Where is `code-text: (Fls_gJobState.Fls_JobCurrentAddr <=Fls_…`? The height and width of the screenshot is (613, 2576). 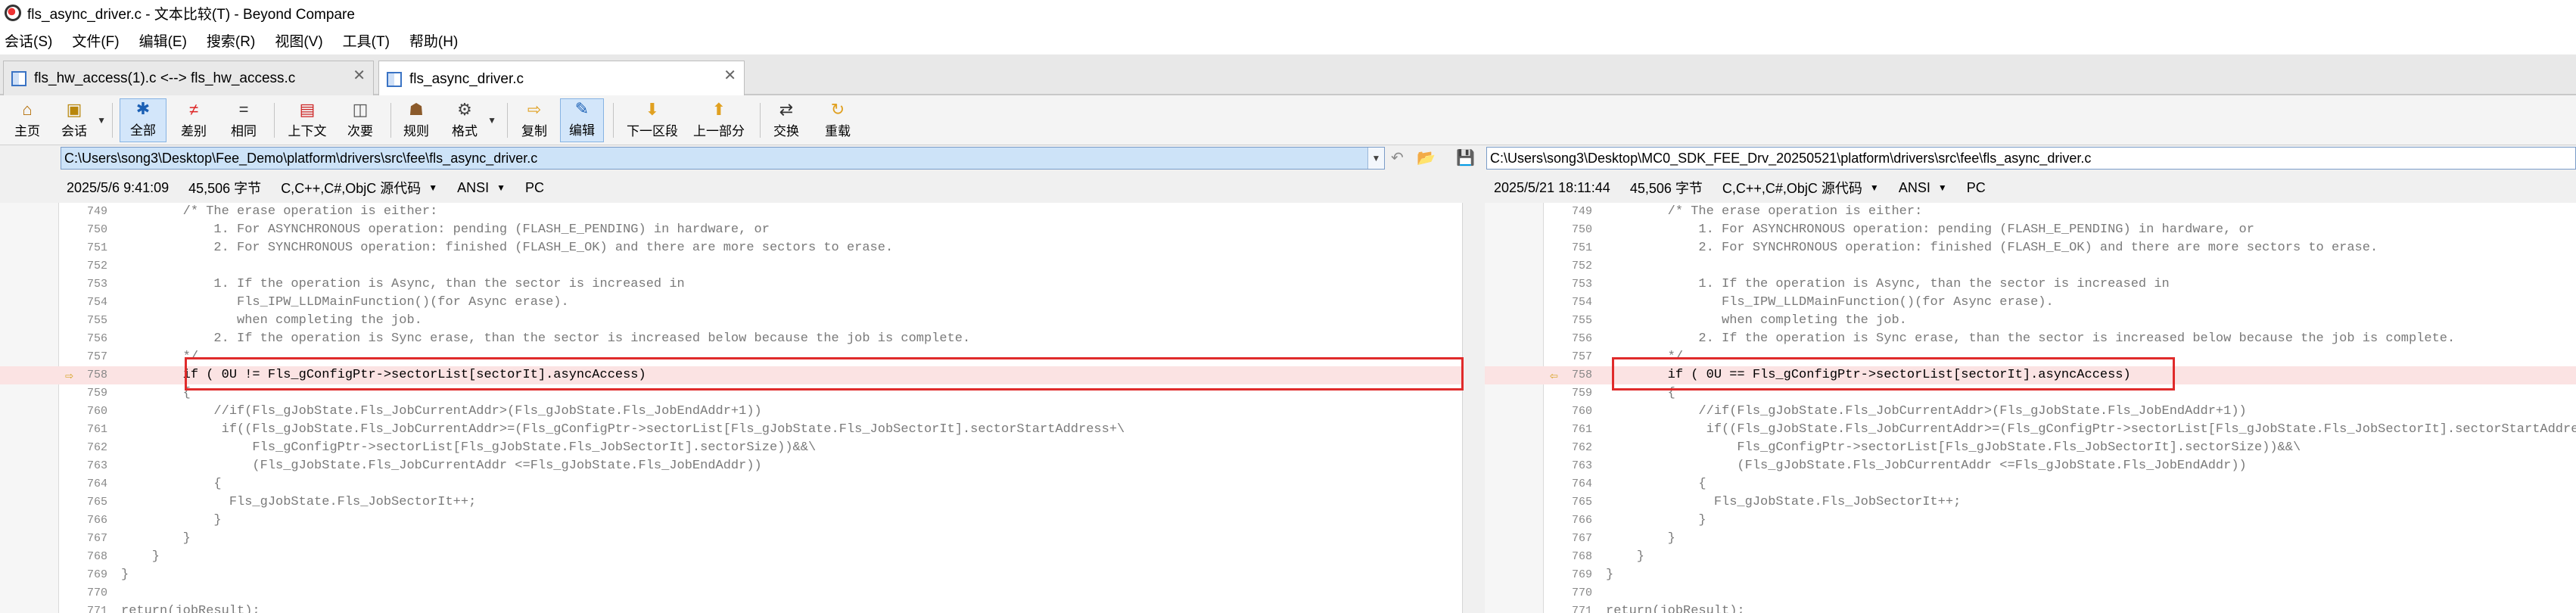 code-text: (Fls_gJobState.Fls_JobCurrentAddr <=Fls_… is located at coordinates (441, 466).